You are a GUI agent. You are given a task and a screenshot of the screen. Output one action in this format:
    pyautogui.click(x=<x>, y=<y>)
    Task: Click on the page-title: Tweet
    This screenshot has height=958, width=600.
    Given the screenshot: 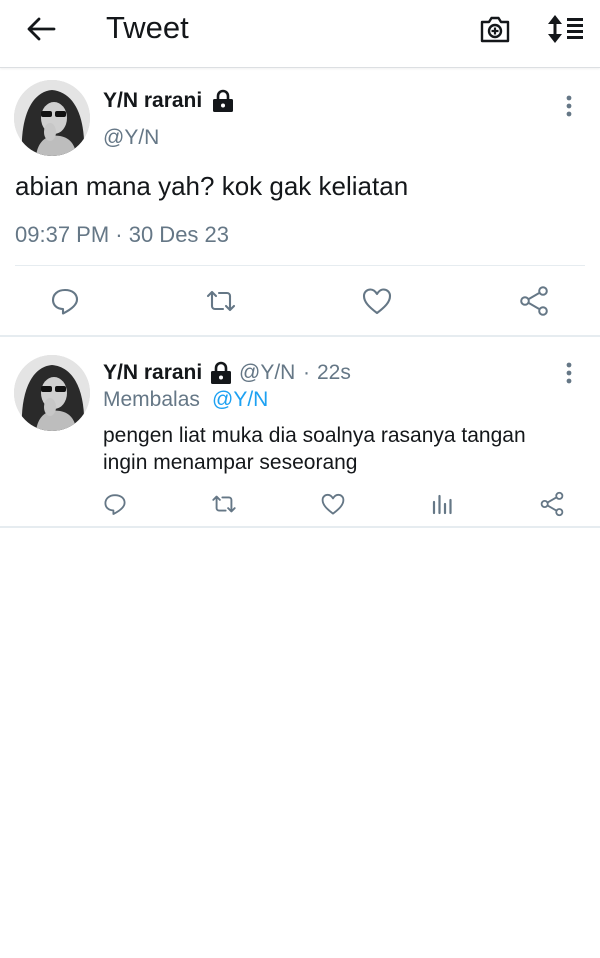 What is the action you would take?
    pyautogui.click(x=147, y=27)
    